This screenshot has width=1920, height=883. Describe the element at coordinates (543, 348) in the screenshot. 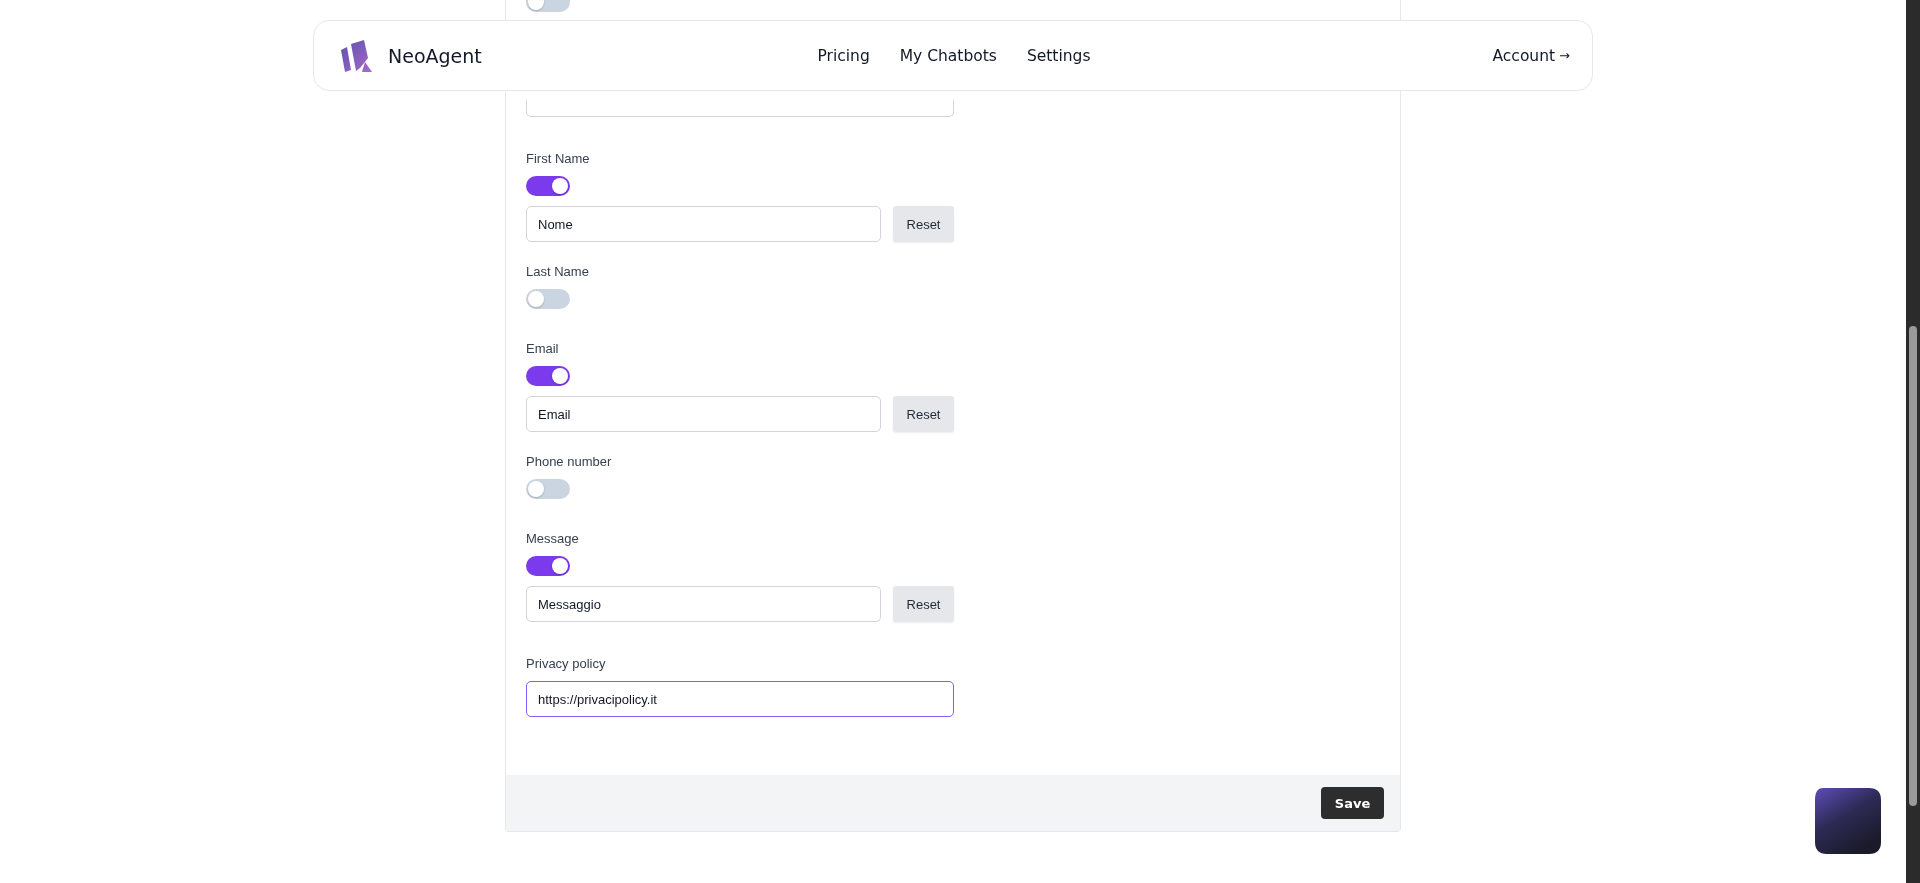

I see `field-label: Email` at that location.